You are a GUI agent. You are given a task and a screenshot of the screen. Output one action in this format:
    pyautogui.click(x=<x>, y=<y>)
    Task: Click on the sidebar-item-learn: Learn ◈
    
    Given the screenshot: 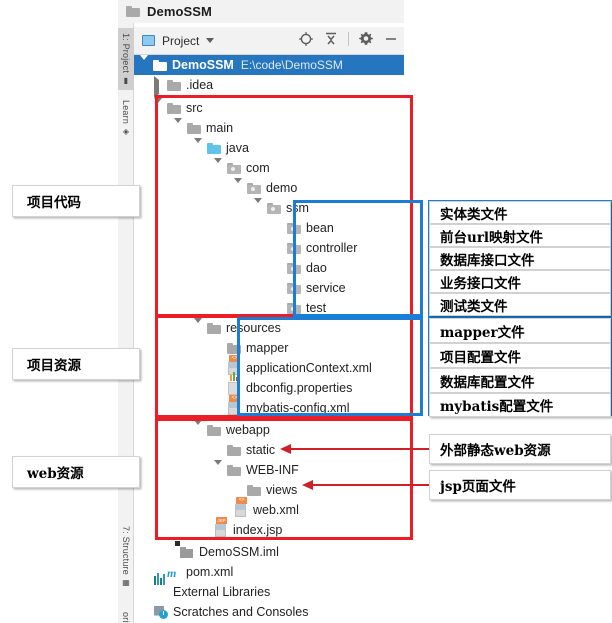 What is the action you would take?
    pyautogui.click(x=126, y=118)
    